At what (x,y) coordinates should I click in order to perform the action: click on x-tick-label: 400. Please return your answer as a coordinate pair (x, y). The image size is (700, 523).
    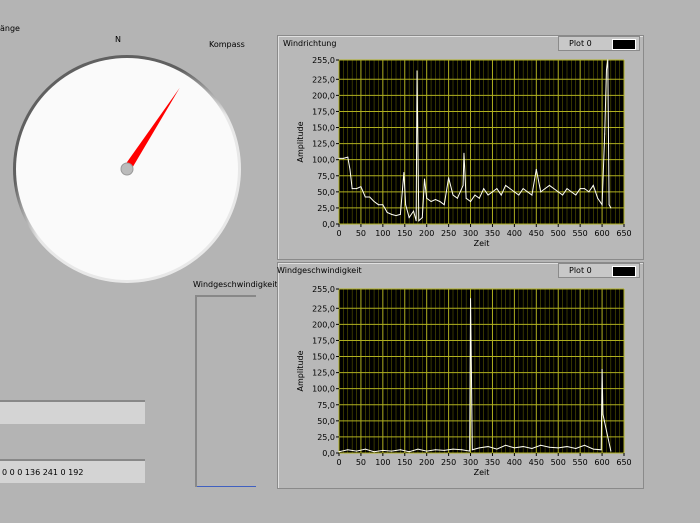
    Looking at the image, I should click on (514, 462).